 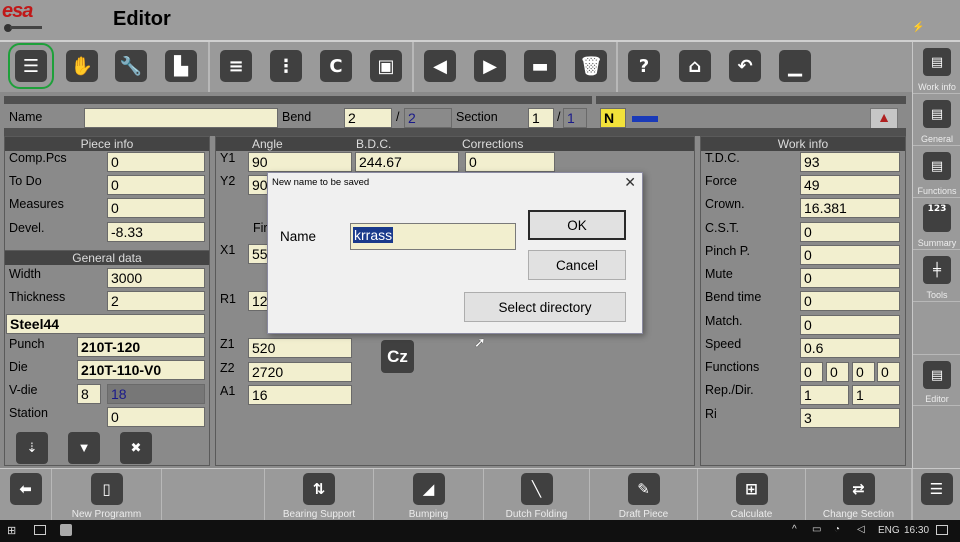 I want to click on machine-icon: ▲, so click(x=884, y=119).